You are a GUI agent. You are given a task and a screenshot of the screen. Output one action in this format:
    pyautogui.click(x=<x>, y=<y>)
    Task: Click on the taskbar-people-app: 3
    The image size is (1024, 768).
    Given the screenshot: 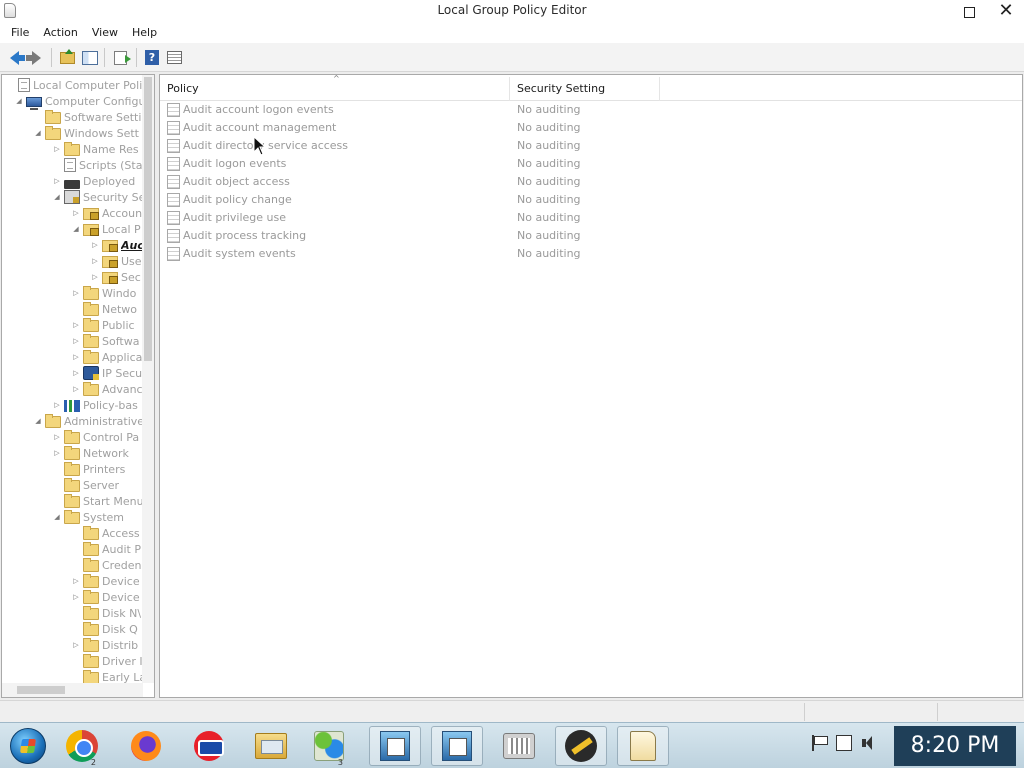 What is the action you would take?
    pyautogui.click(x=329, y=746)
    